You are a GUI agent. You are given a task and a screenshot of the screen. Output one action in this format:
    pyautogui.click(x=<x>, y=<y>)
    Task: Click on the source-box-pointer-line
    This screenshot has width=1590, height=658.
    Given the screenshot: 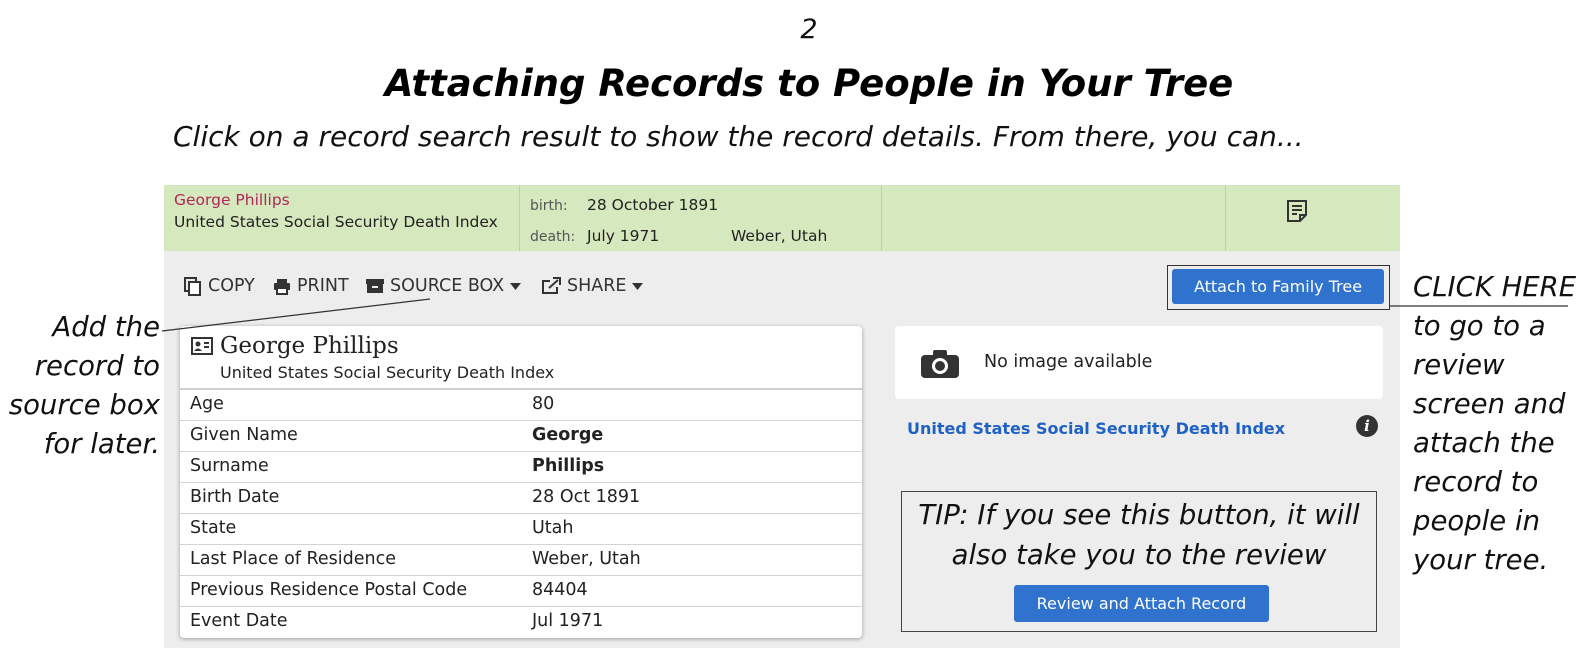 What is the action you would take?
    pyautogui.click(x=296, y=315)
    